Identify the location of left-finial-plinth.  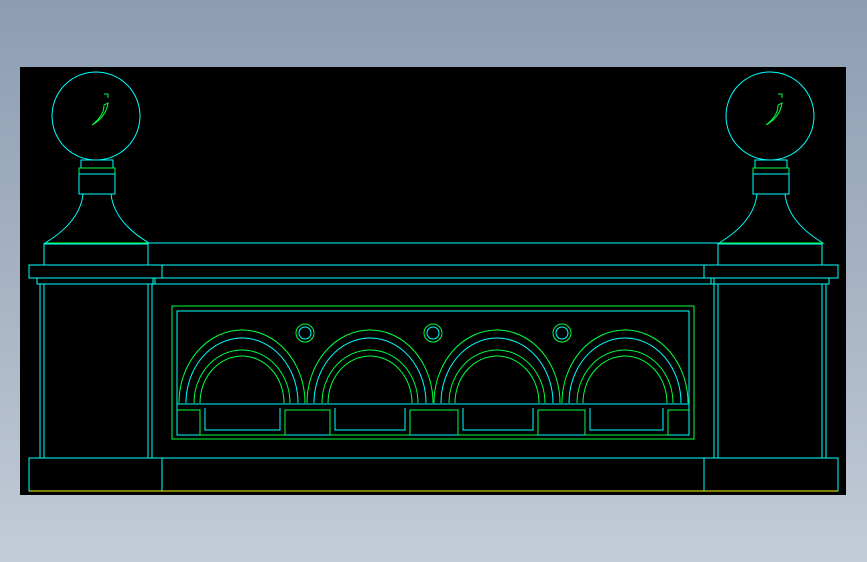
(96, 254).